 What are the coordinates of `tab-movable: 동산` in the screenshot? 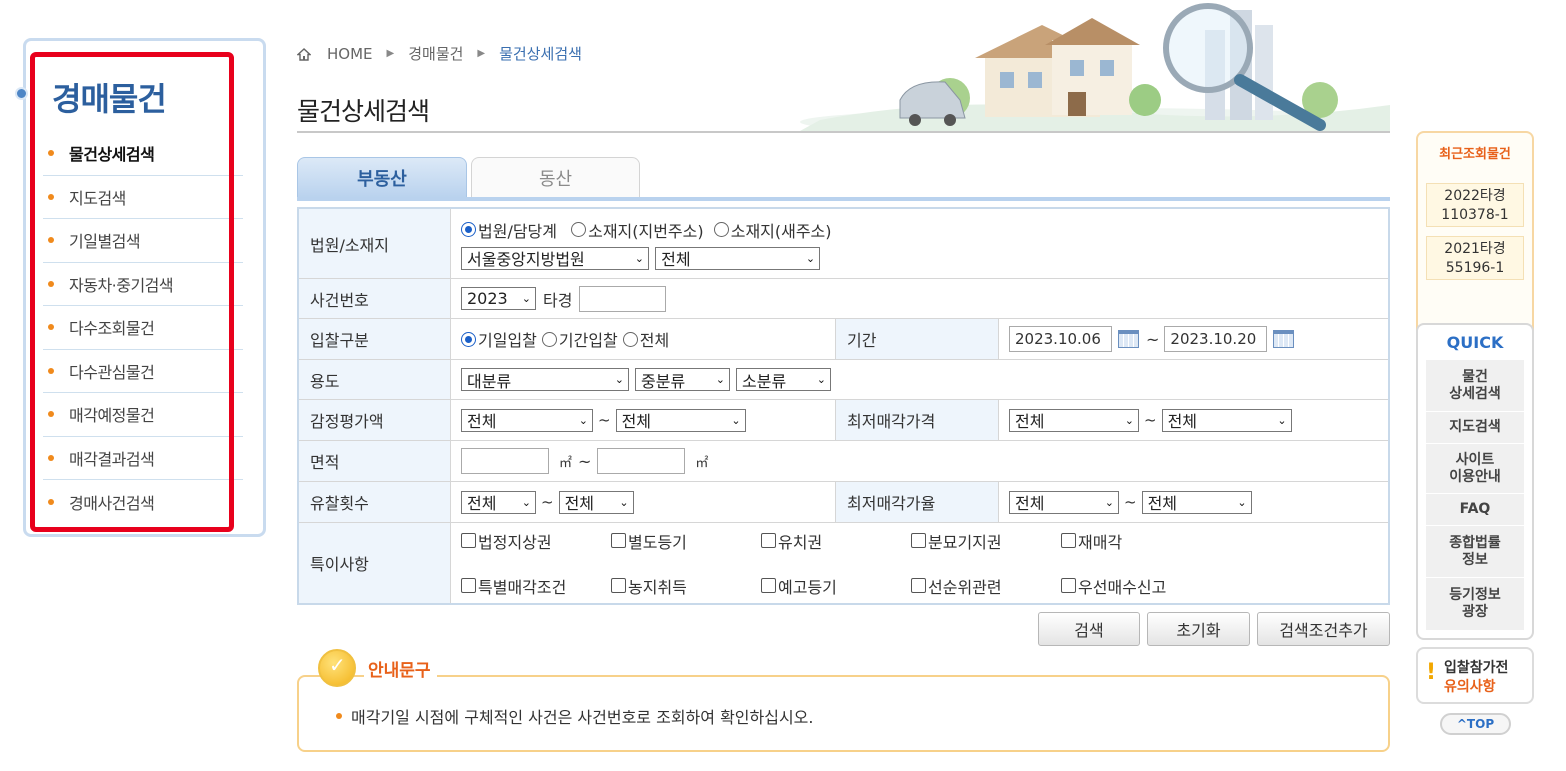 It's located at (555, 177).